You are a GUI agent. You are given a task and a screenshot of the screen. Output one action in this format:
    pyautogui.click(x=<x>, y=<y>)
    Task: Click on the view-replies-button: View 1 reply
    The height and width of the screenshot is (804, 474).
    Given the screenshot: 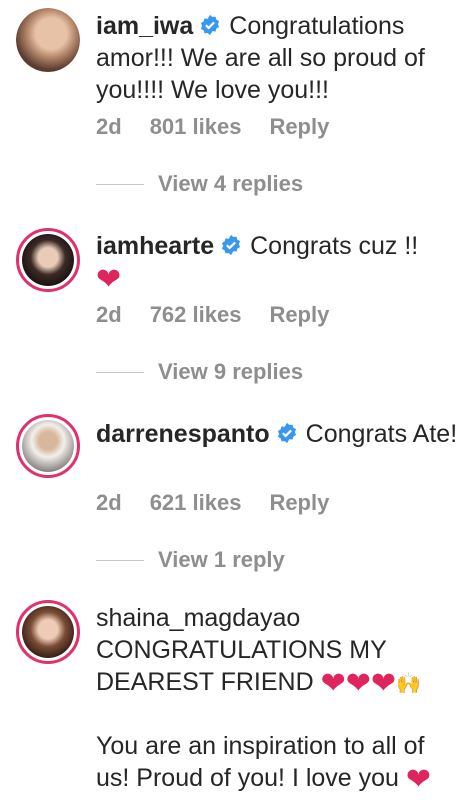 What is the action you would take?
    pyautogui.click(x=190, y=560)
    